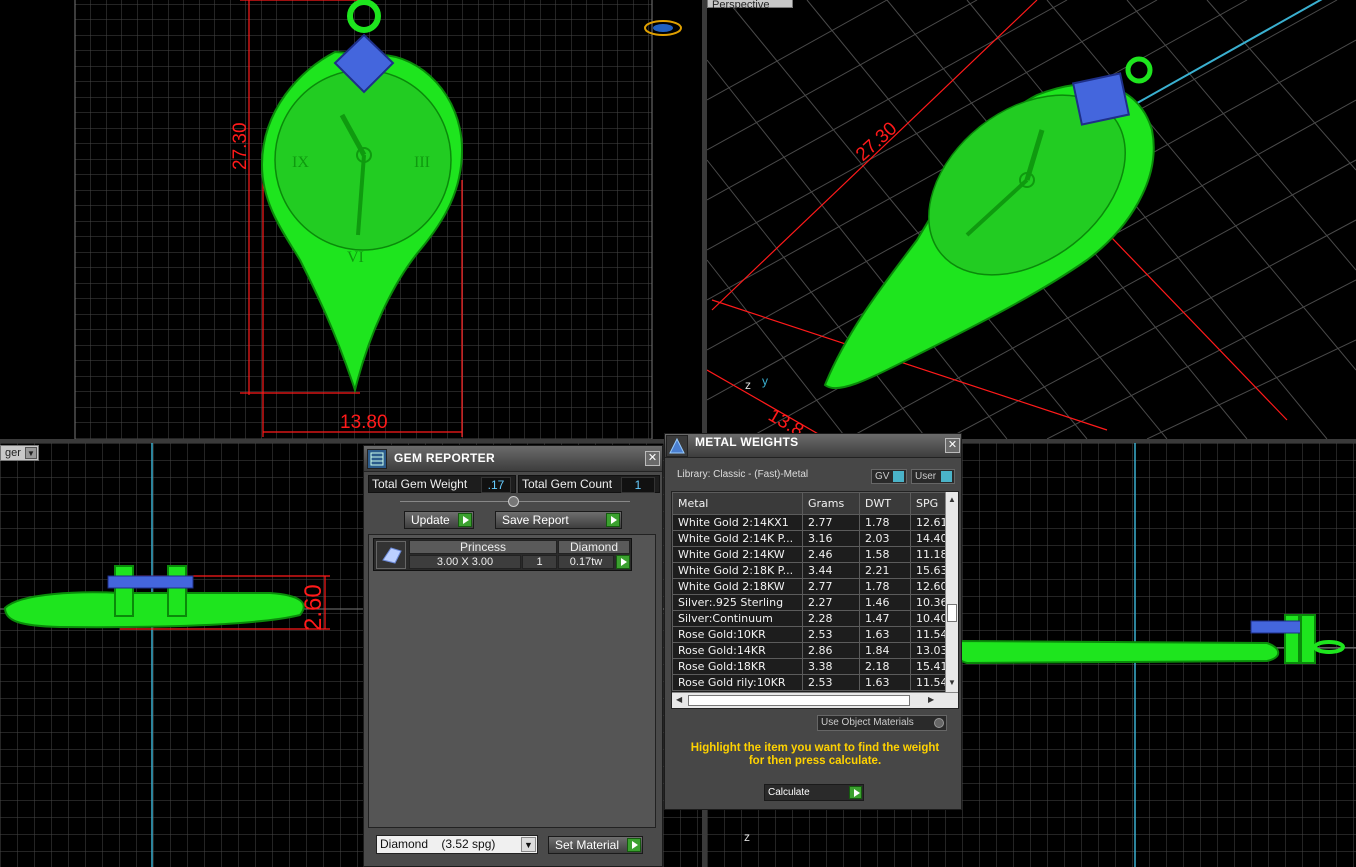  I want to click on axis-y-label: y, so click(765, 381).